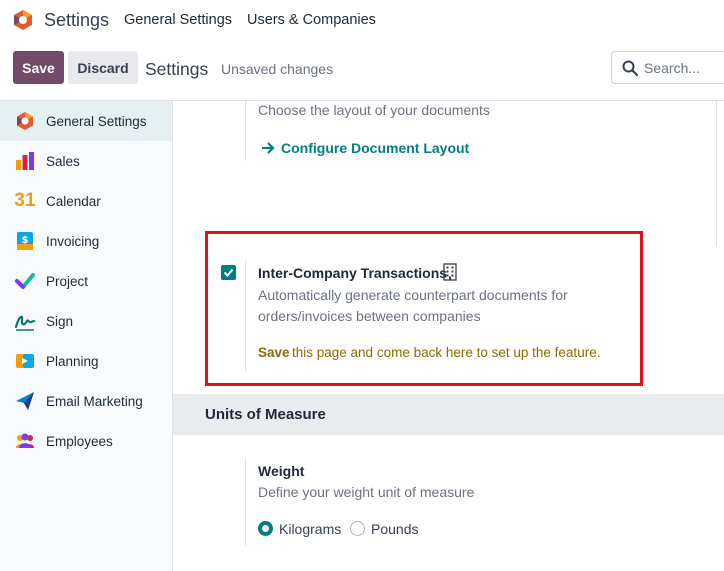  I want to click on sidebar-item-calendar: 31 Calendar, so click(86, 201).